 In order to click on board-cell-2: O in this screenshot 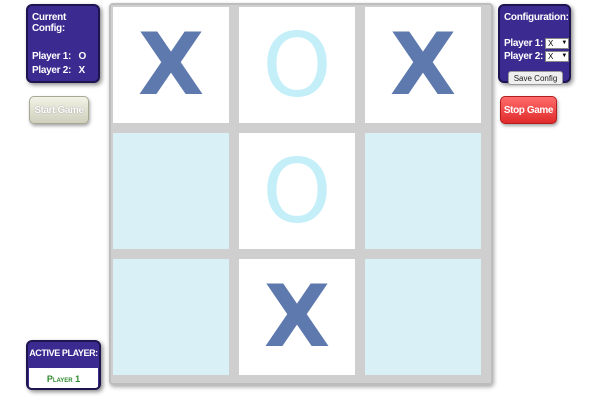, I will do `click(297, 65)`.